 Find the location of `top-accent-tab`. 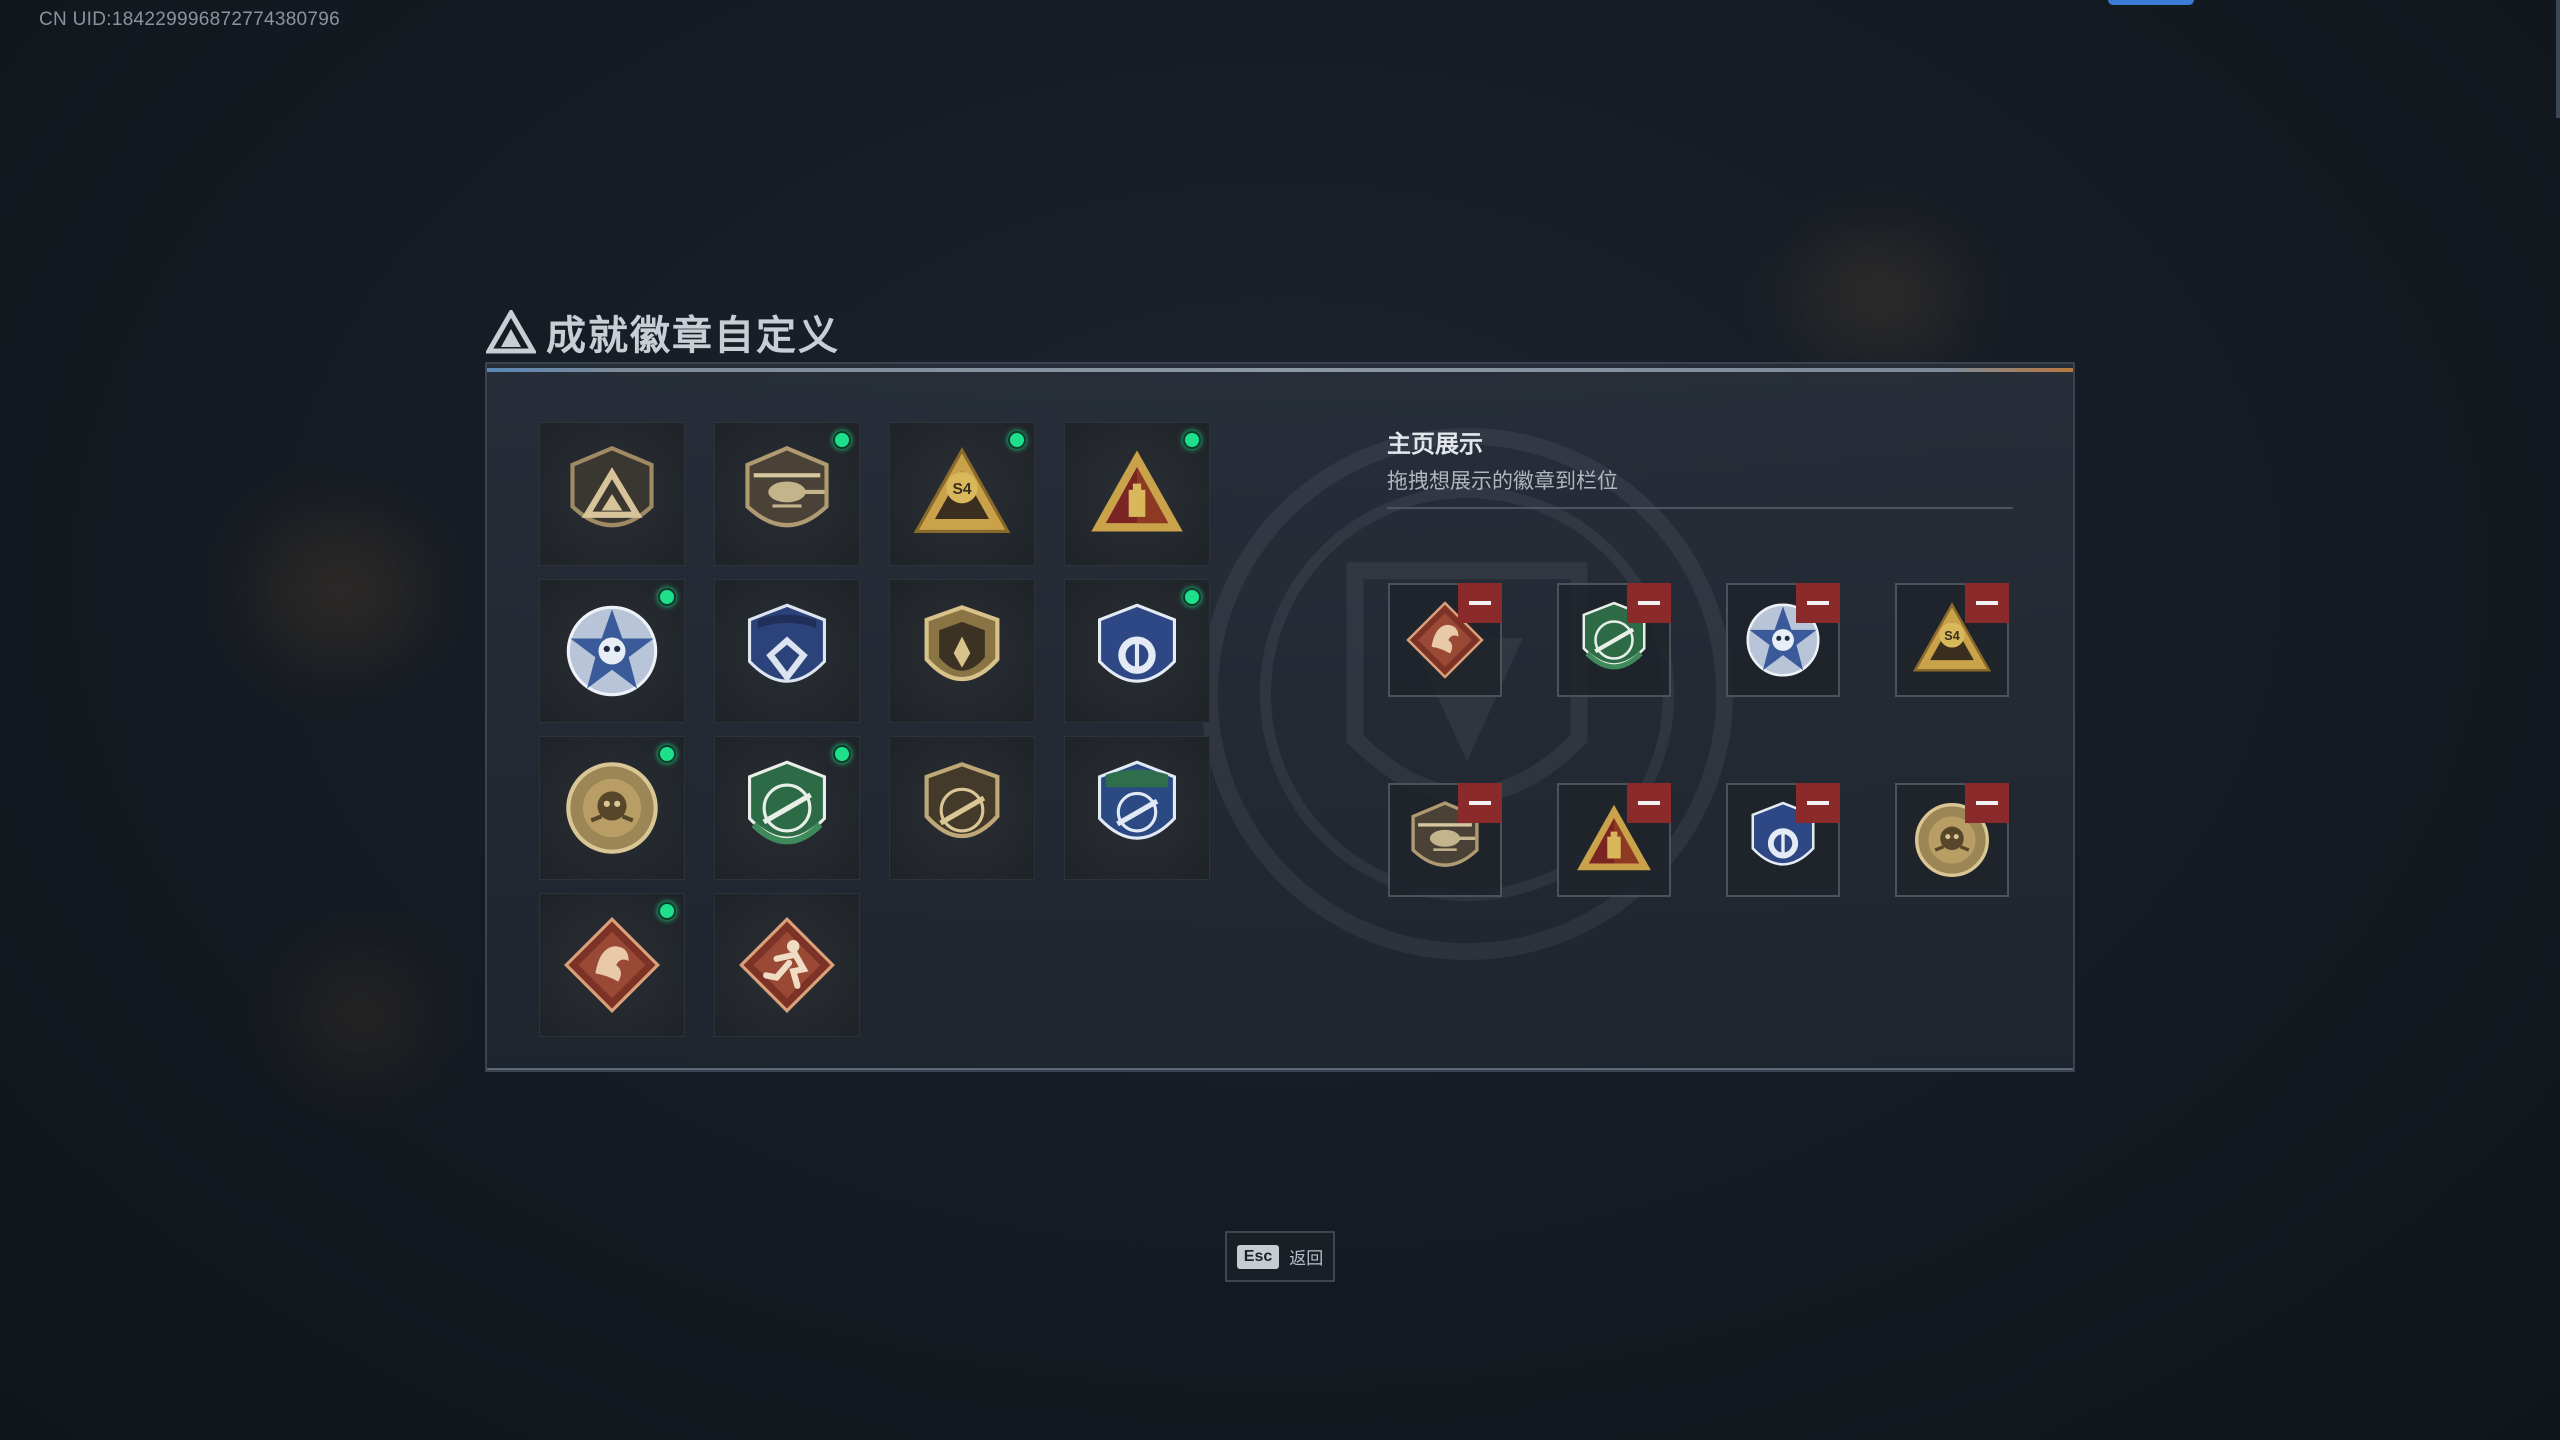

top-accent-tab is located at coordinates (2151, 2).